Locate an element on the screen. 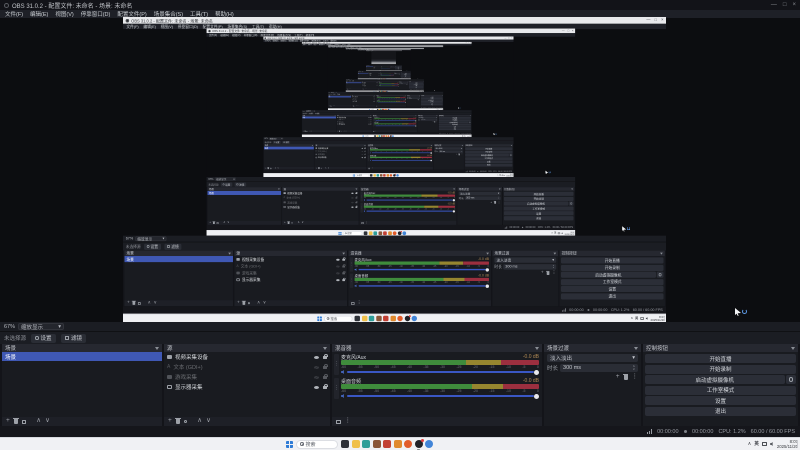  taskbar-app-orange-app is located at coordinates (393, 318).